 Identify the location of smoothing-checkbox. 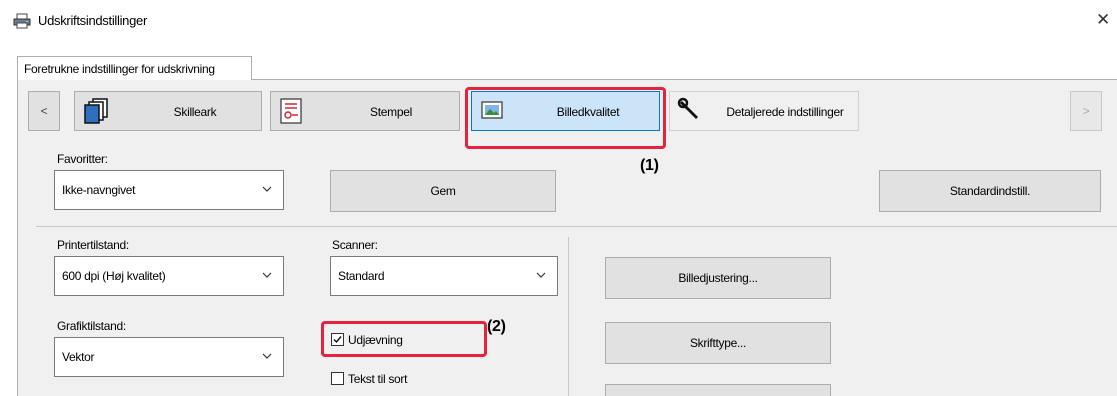
(337, 339).